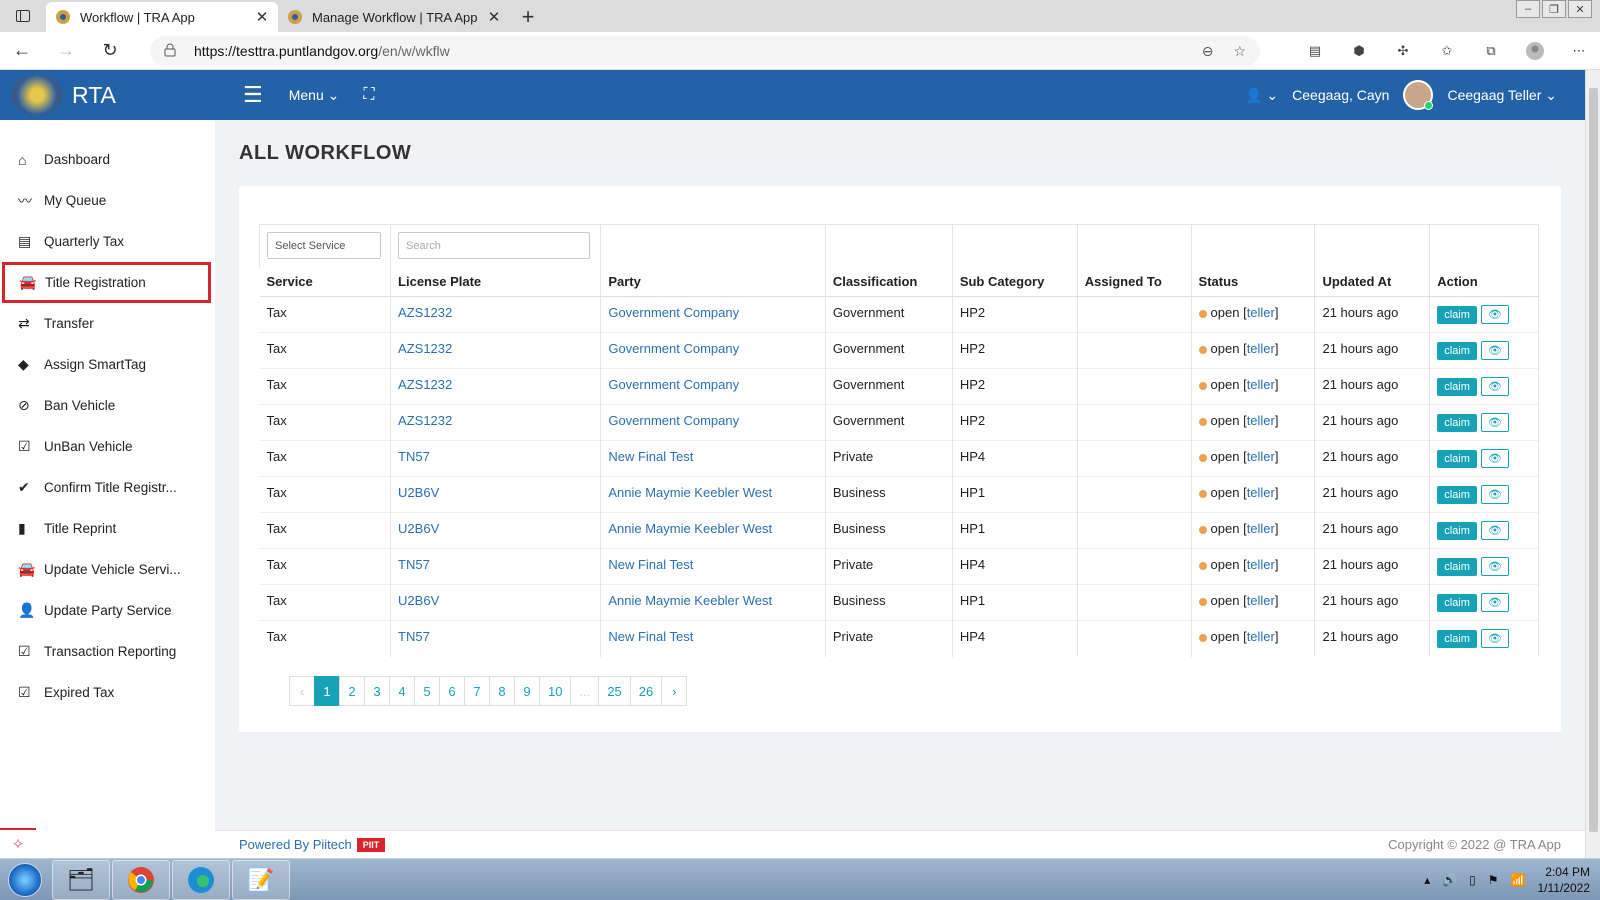  What do you see at coordinates (377, 691) in the screenshot?
I see `page-link: 3` at bounding box center [377, 691].